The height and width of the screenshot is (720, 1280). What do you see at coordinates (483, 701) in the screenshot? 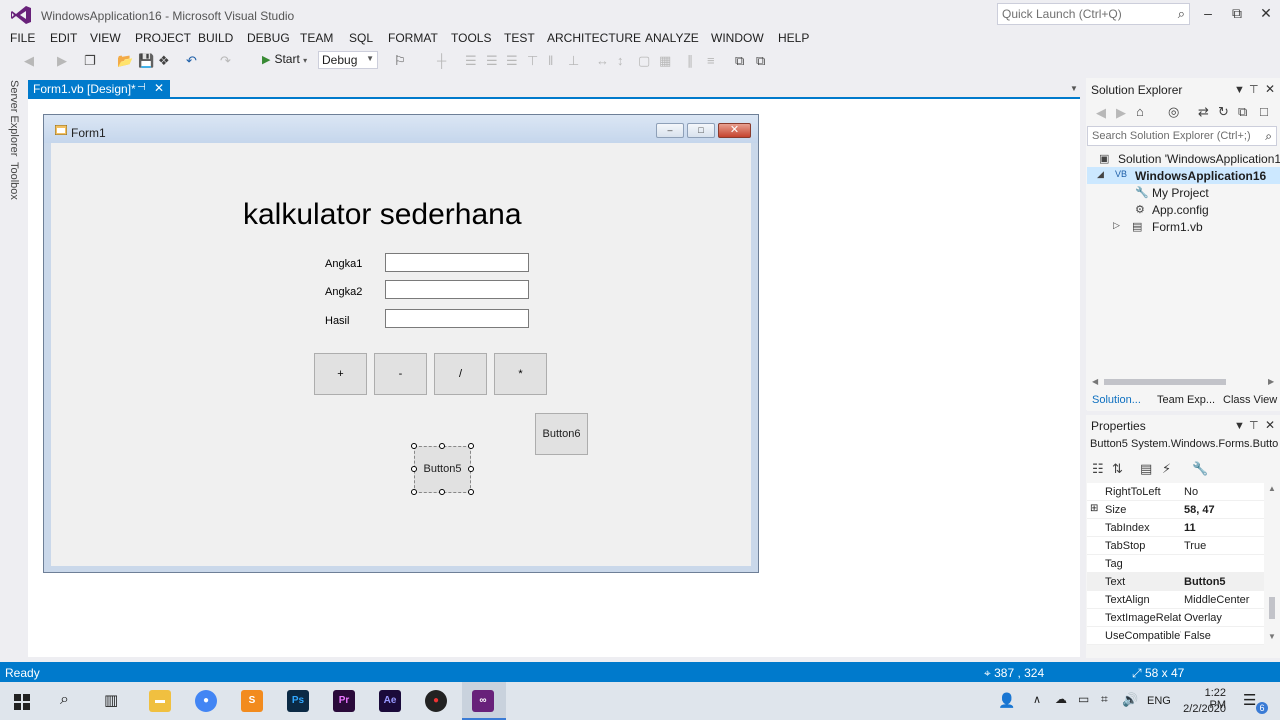
I see `visual-studio-taskbar-icon: ∞` at bounding box center [483, 701].